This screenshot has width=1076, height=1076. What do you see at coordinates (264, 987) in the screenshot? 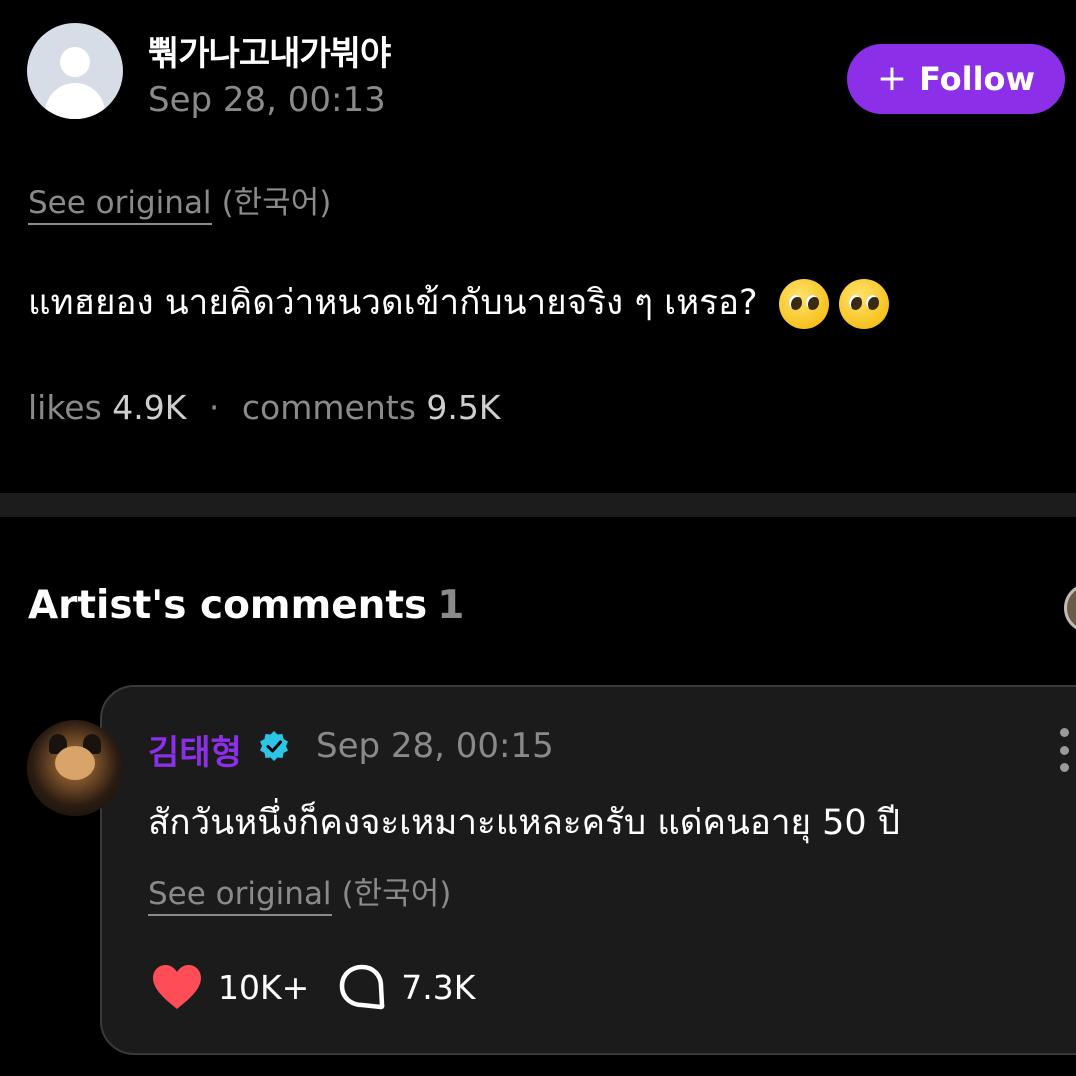
I see `comment-like-count: 10K+` at bounding box center [264, 987].